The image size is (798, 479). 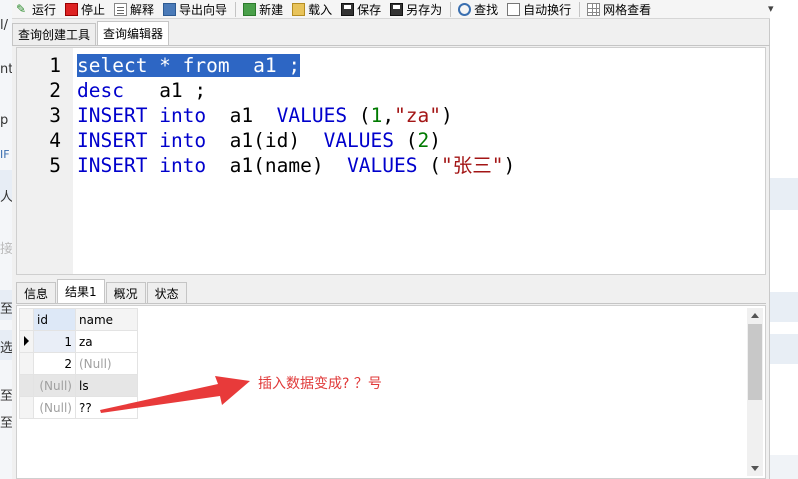 I want to click on background-text: 至, so click(x=6, y=309).